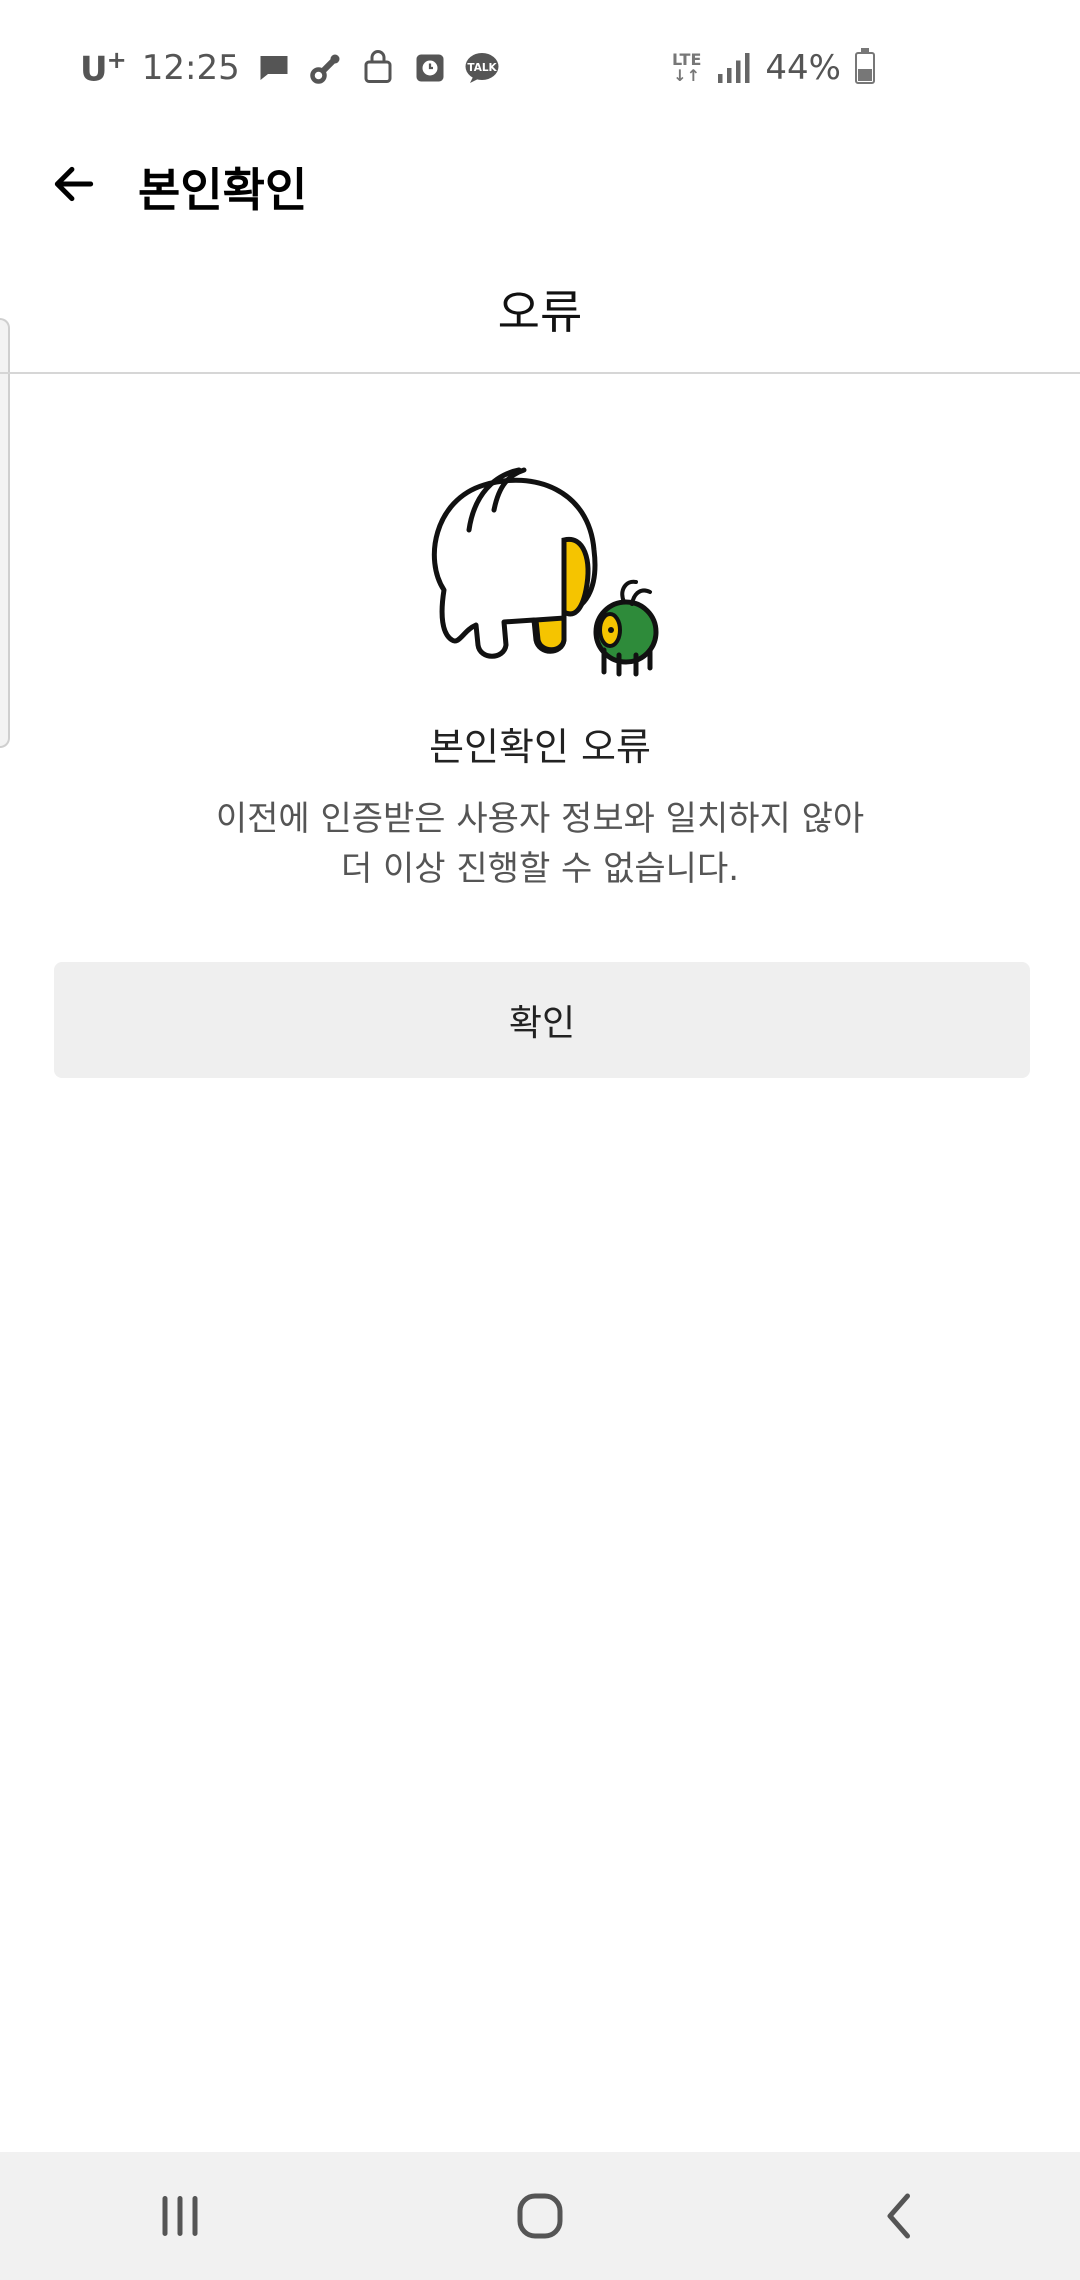 This screenshot has height=2280, width=1080. I want to click on message-icon, so click(274, 68).